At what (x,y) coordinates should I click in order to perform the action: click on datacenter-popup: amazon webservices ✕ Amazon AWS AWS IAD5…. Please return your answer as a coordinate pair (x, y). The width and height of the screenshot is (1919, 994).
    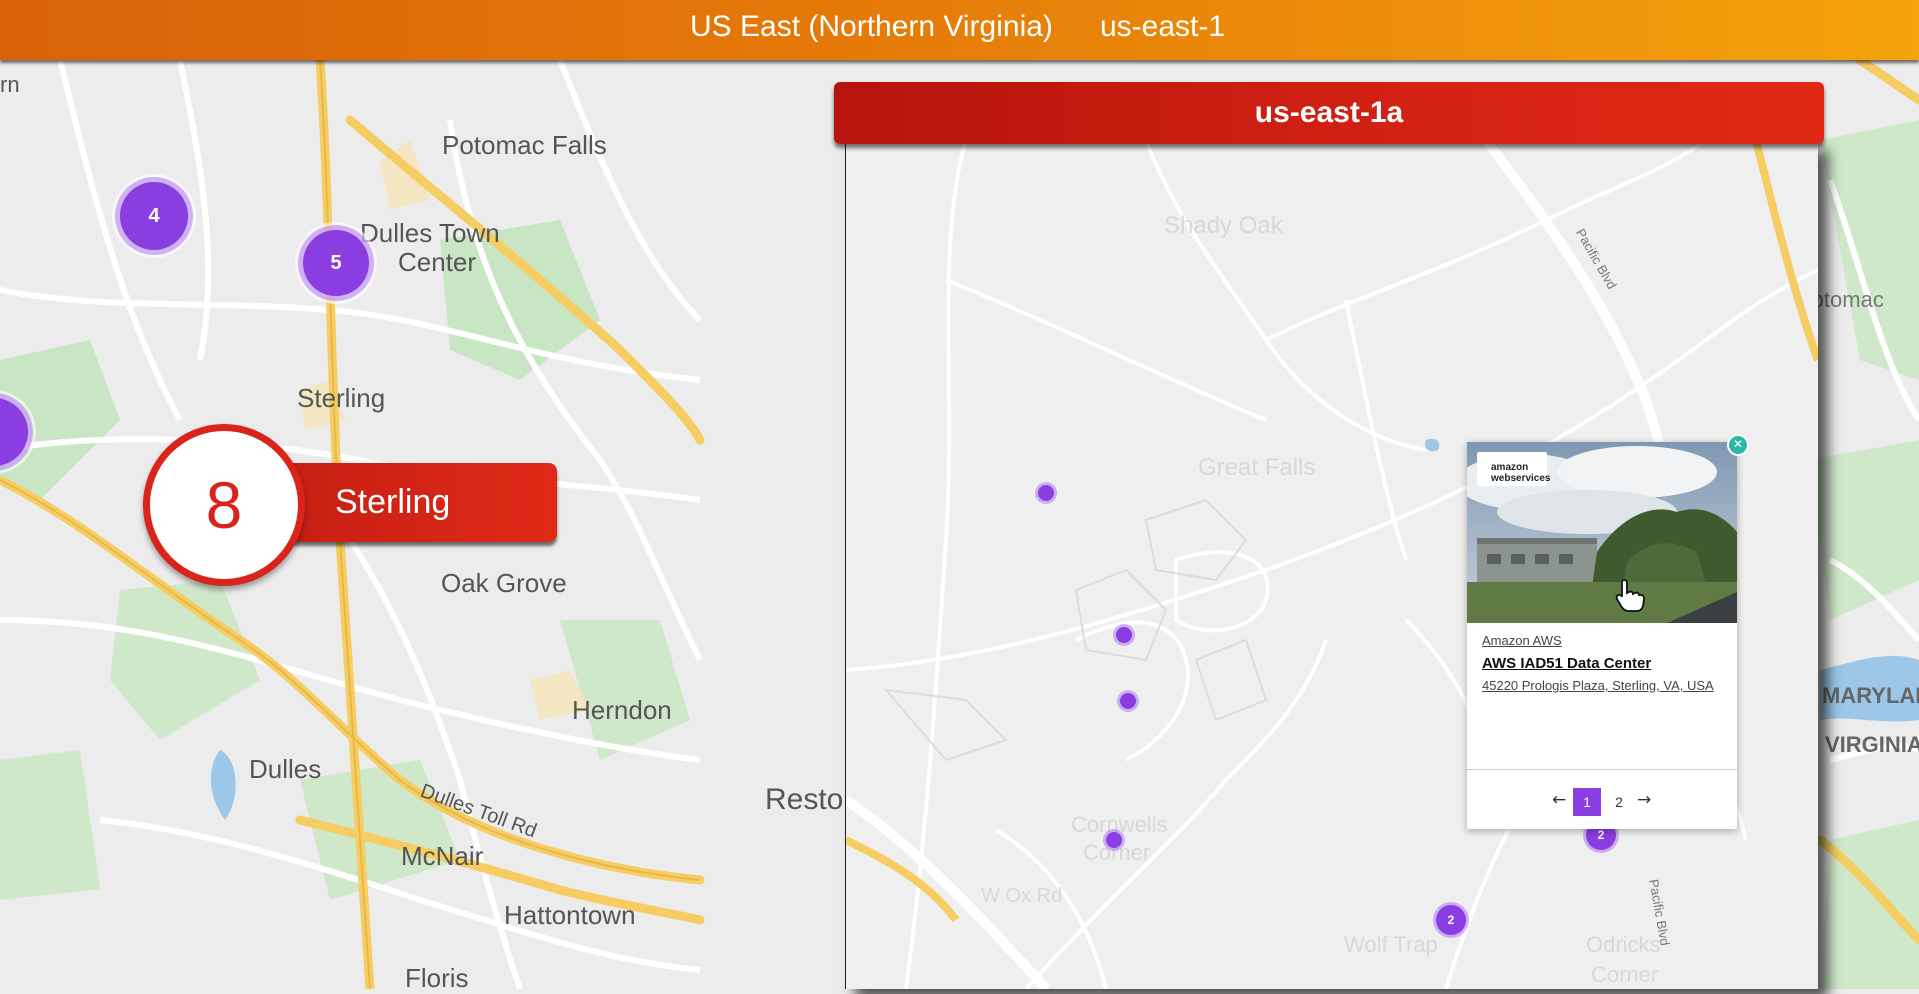
    Looking at the image, I should click on (1608, 631).